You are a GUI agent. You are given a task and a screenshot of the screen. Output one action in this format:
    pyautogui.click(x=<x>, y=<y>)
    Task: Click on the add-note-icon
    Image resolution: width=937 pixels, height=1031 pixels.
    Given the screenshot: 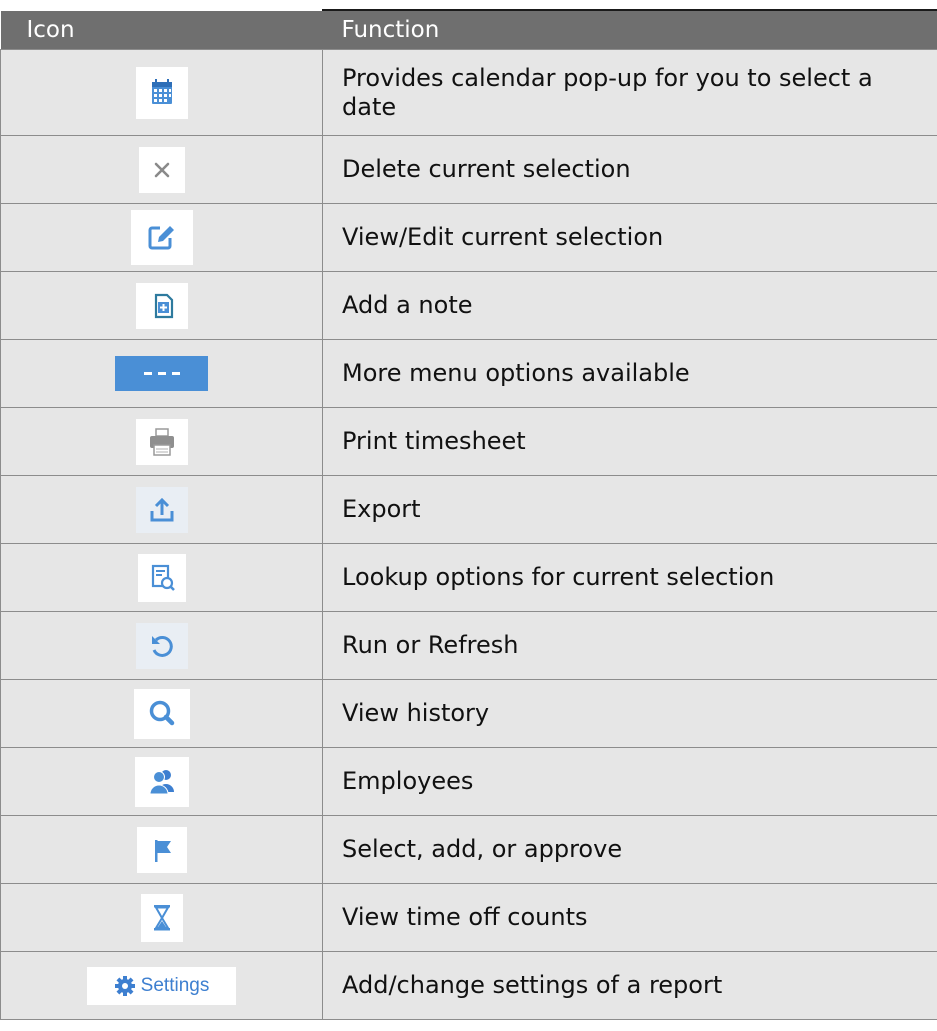 What is the action you would take?
    pyautogui.click(x=161, y=305)
    